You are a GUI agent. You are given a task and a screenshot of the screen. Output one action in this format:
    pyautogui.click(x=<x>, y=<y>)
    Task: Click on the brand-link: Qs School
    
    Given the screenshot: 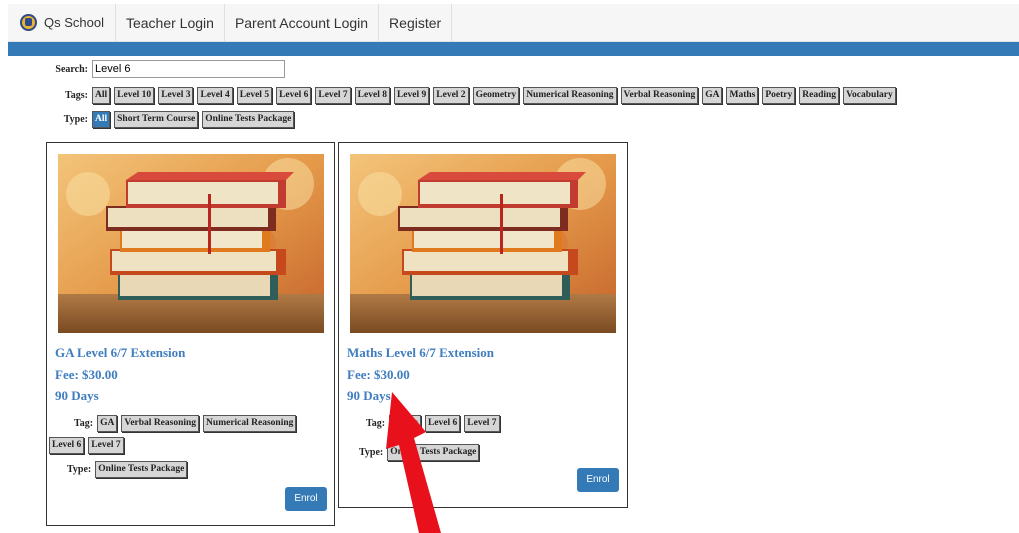 What is the action you would take?
    pyautogui.click(x=62, y=22)
    